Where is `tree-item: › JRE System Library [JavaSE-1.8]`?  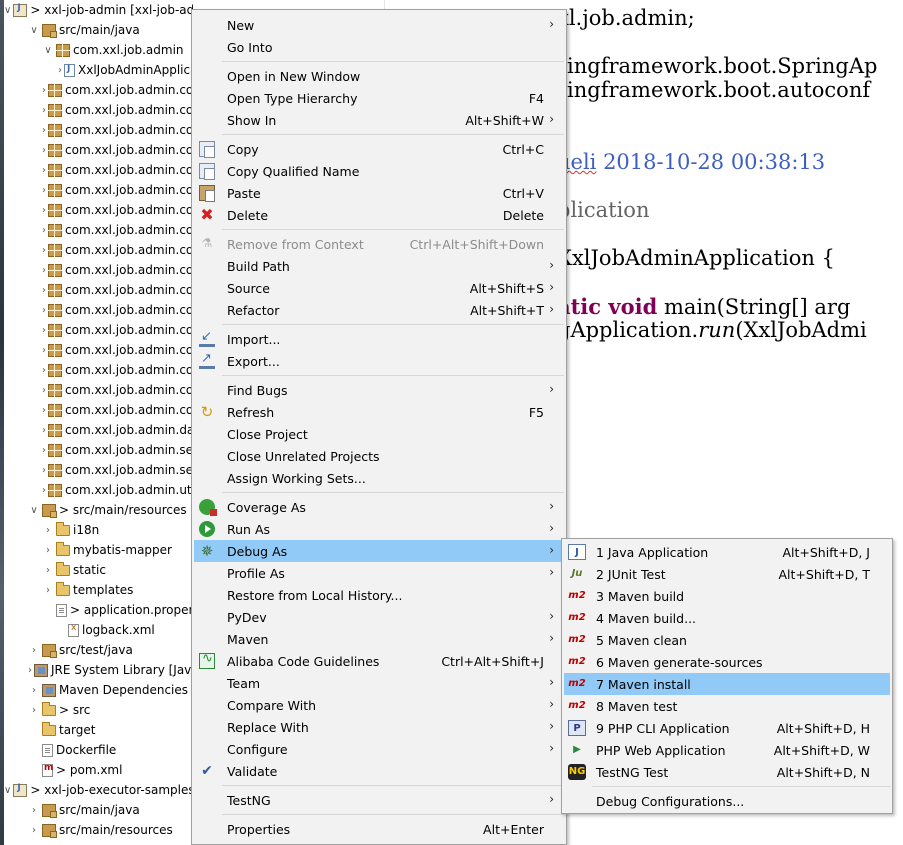 tree-item: › JRE System Library [JavaSE-1.8] is located at coordinates (98, 670).